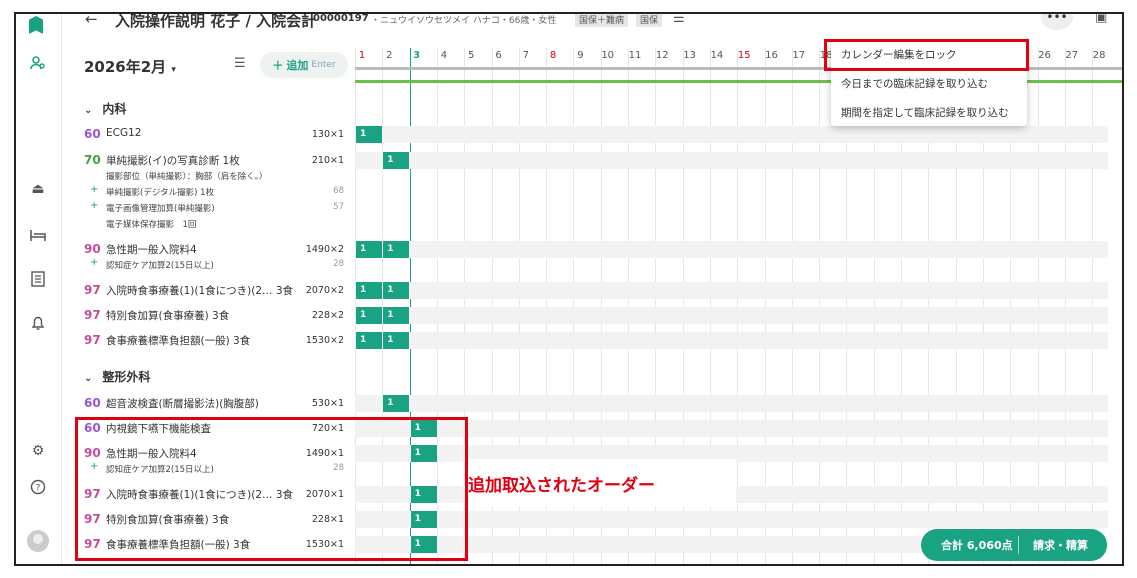 This screenshot has width=1137, height=578. Describe the element at coordinates (173, 70) in the screenshot. I see `caret-down-icon: ▾` at that location.